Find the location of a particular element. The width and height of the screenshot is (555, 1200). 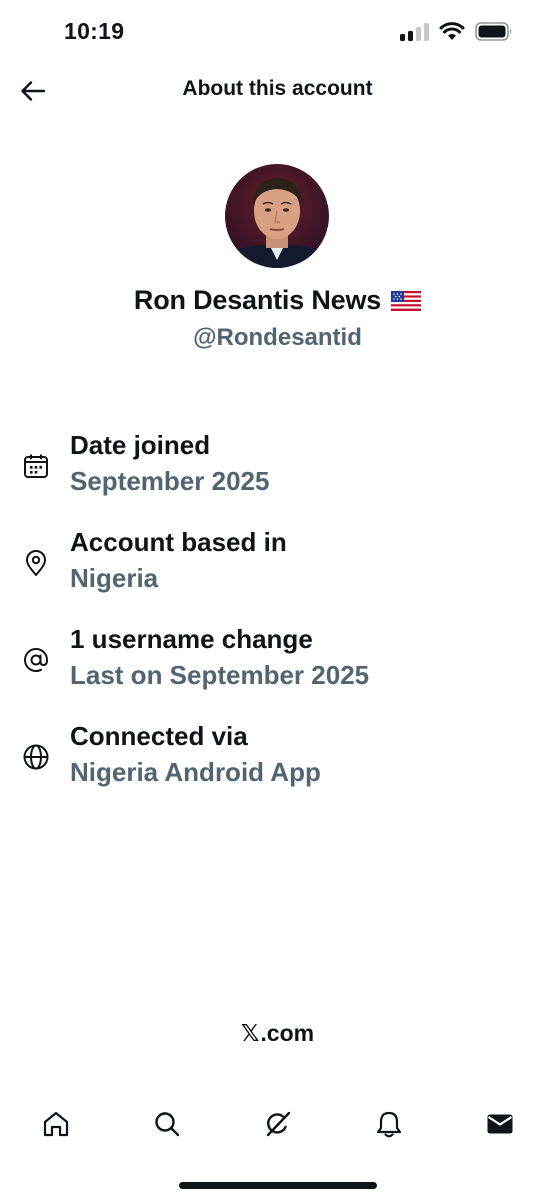

search-icon is located at coordinates (167, 1124).